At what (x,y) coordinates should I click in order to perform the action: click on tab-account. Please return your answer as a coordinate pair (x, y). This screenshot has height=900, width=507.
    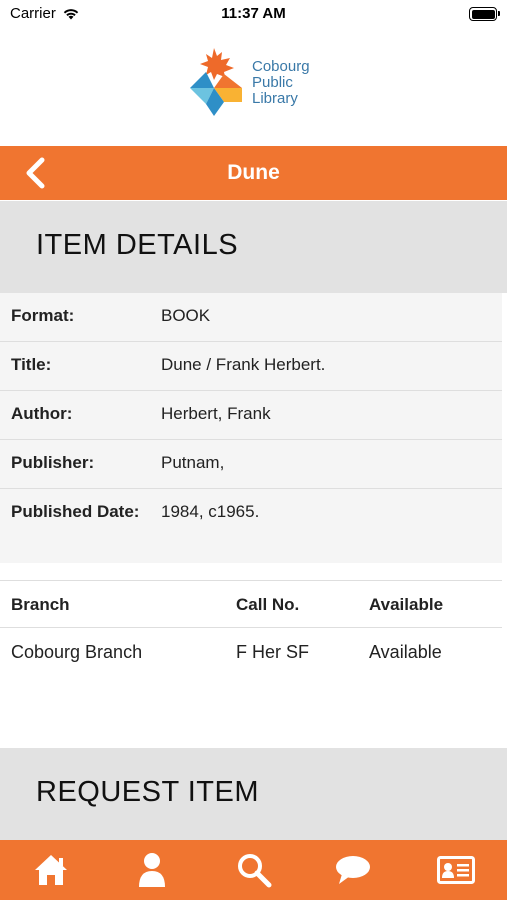
    Looking at the image, I should click on (152, 870).